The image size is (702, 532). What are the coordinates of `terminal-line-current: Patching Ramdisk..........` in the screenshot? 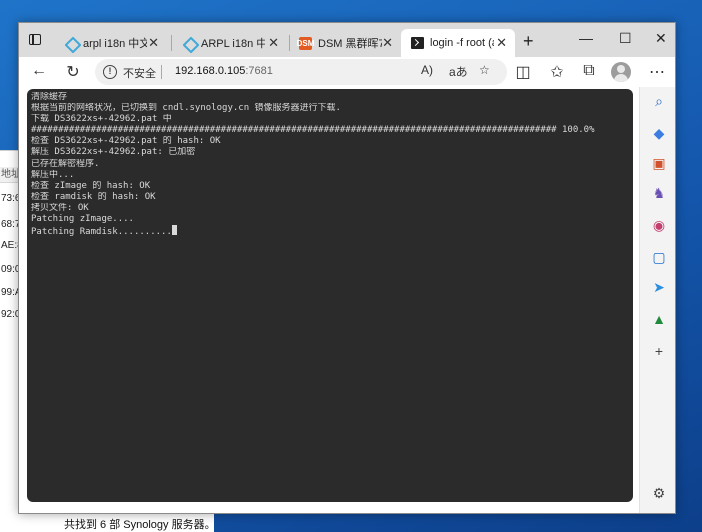 It's located at (330, 231).